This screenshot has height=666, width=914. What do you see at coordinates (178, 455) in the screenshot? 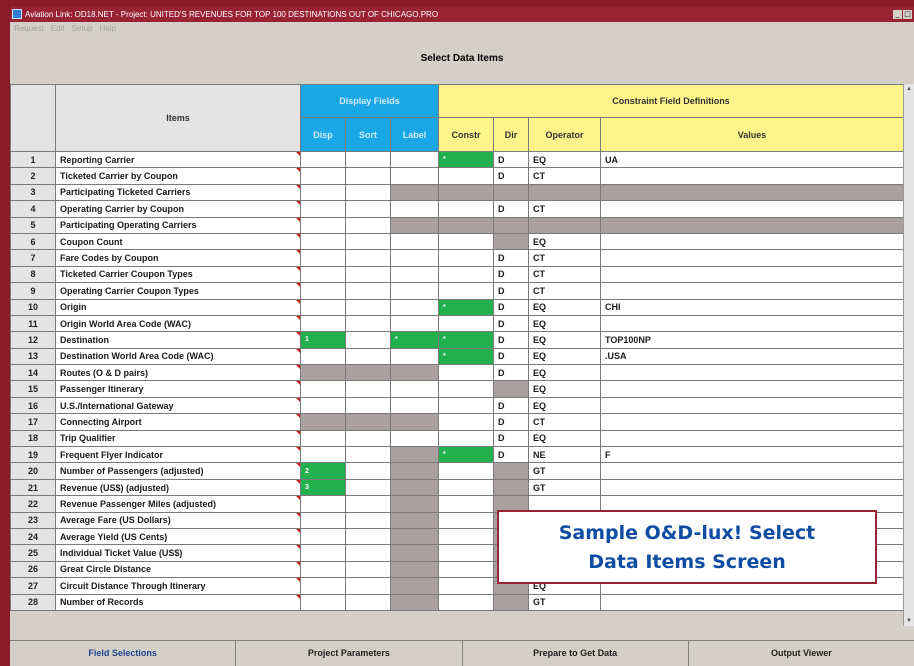
I see `item-name-cell: Frequent Flyer Indicator` at bounding box center [178, 455].